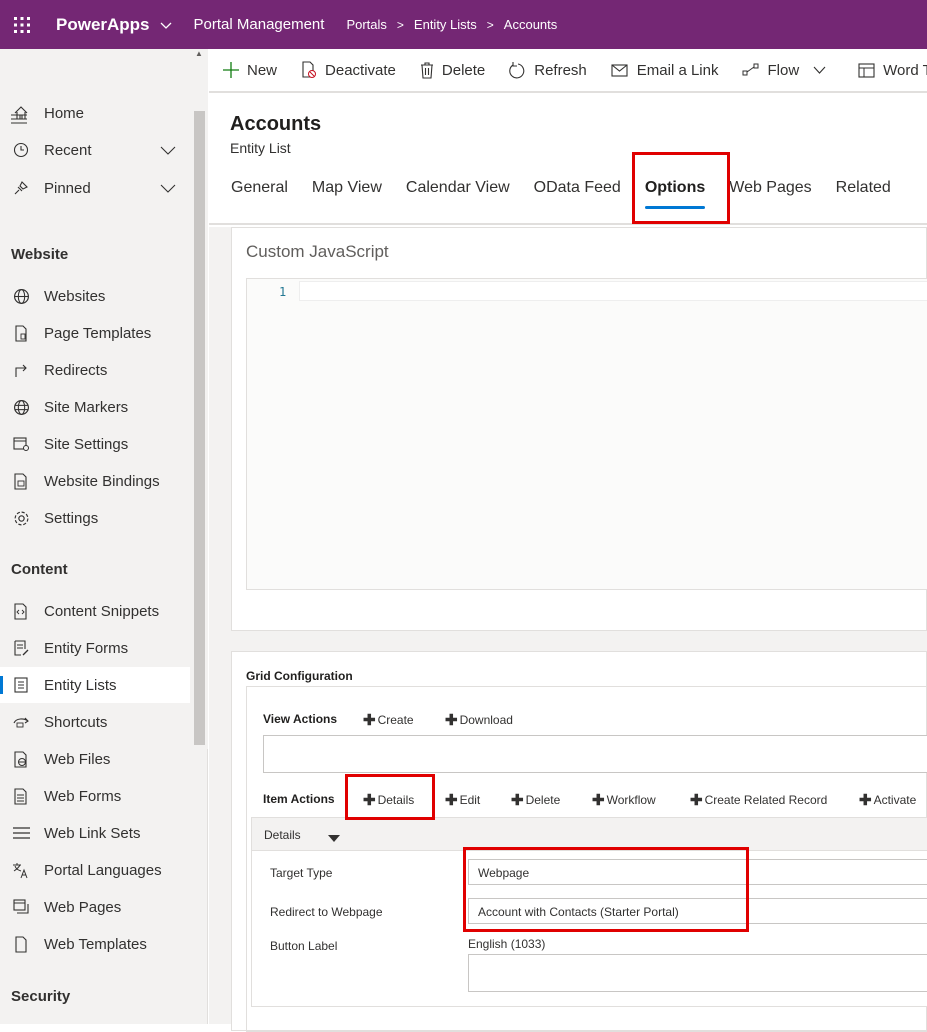  I want to click on tab-odata-feed: OData Feed, so click(577, 188).